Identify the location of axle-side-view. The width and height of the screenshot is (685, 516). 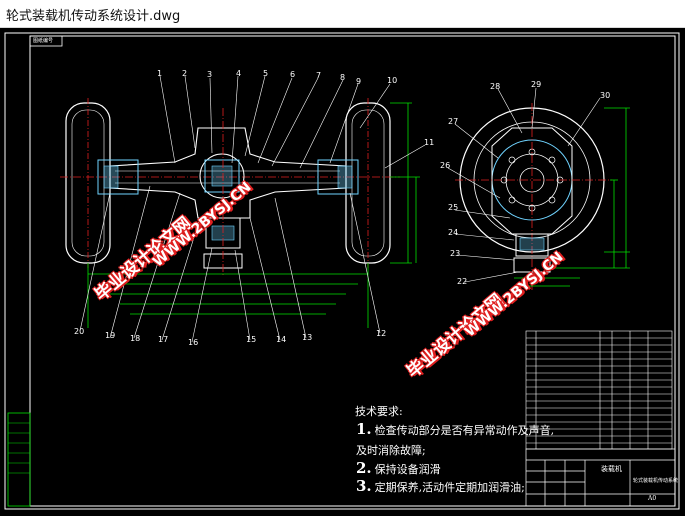
(538, 188).